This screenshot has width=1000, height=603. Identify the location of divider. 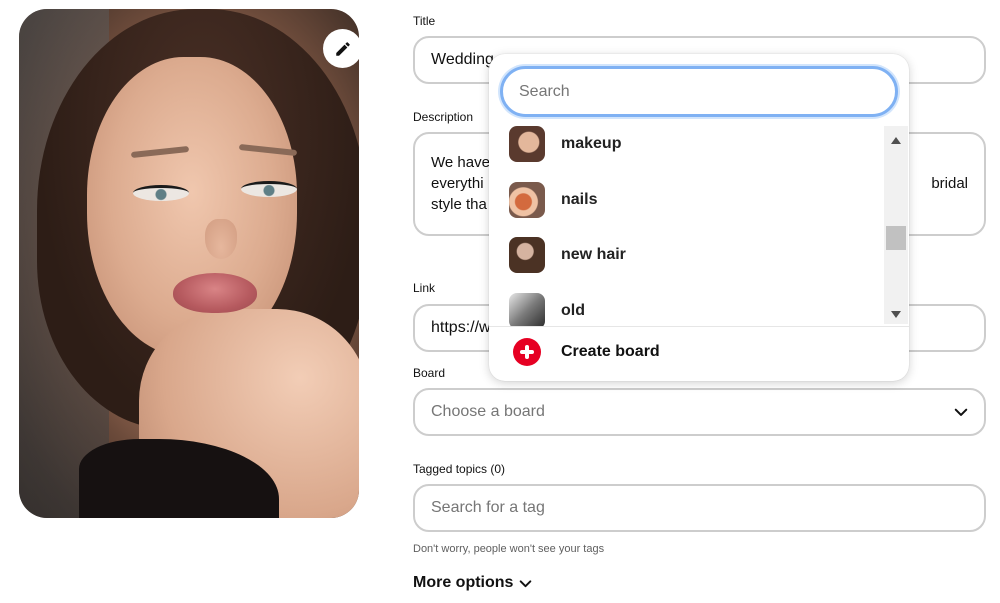
(699, 326).